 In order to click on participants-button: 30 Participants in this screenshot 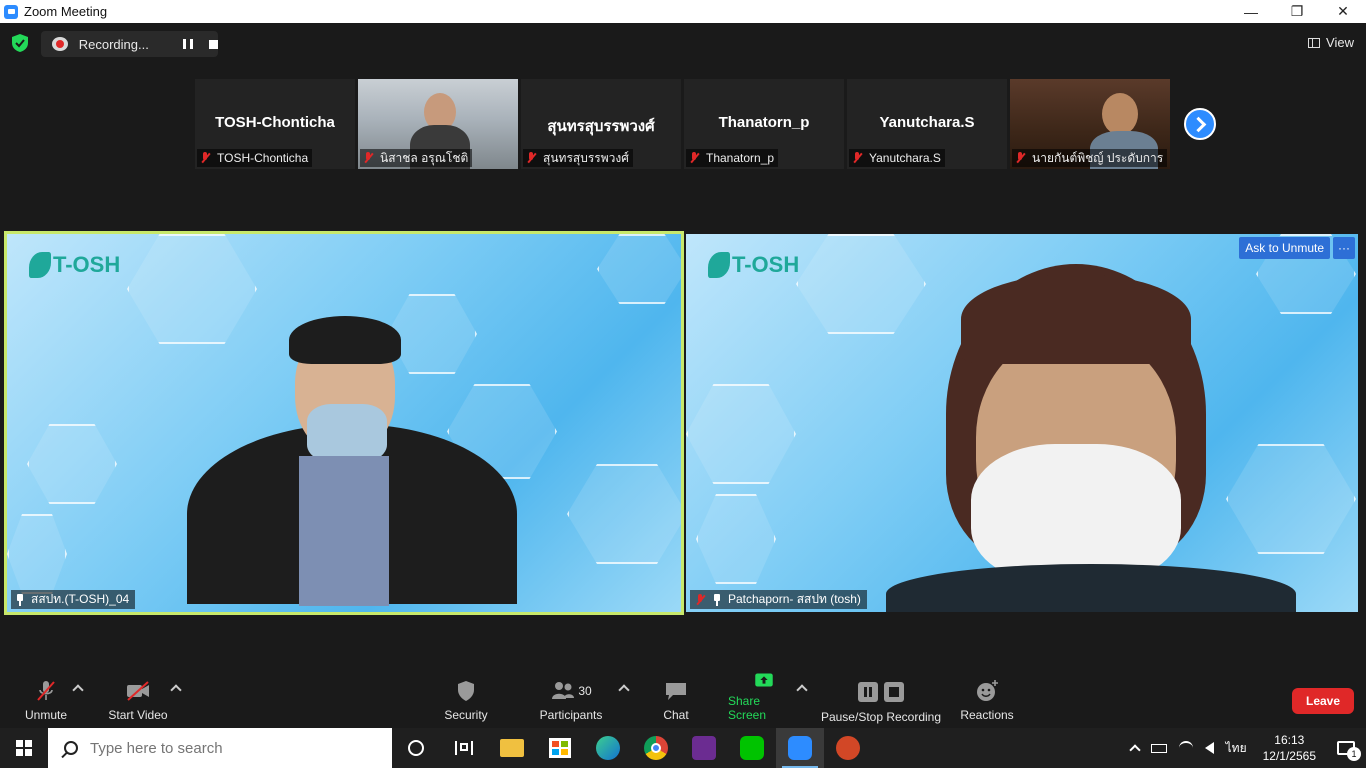, I will do `click(571, 700)`.